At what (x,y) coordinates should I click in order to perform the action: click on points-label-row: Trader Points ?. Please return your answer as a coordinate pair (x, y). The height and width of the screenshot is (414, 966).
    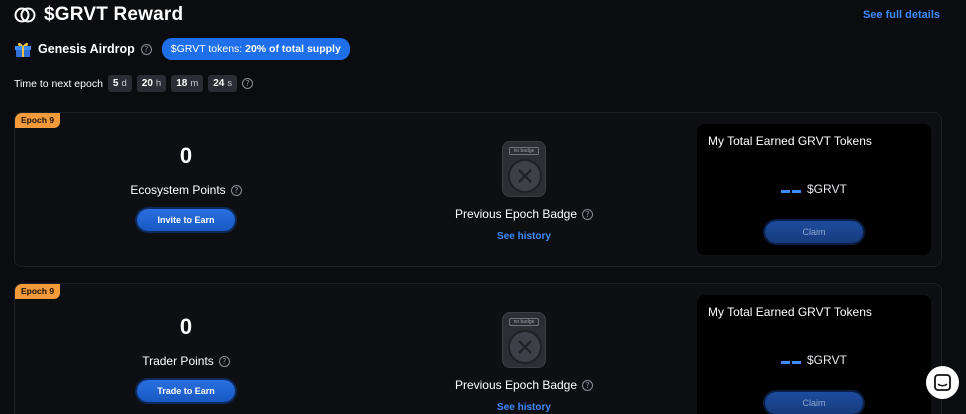
    Looking at the image, I should click on (186, 361).